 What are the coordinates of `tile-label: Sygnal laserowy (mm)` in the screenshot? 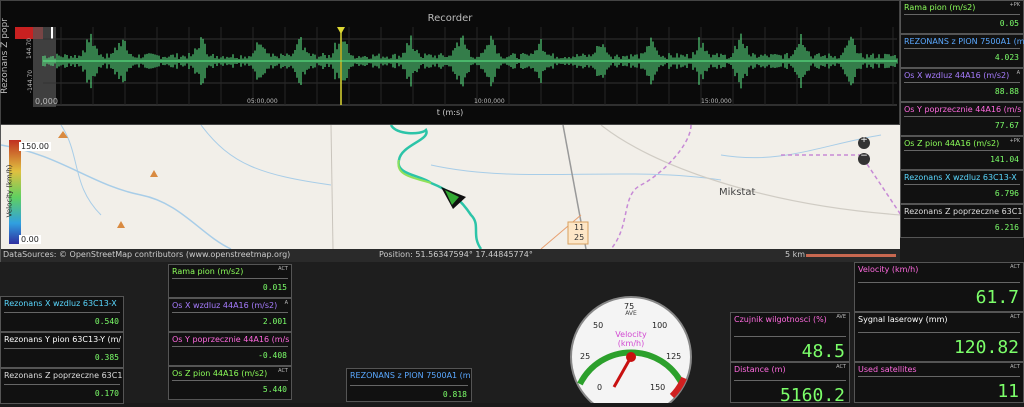 It's located at (903, 319).